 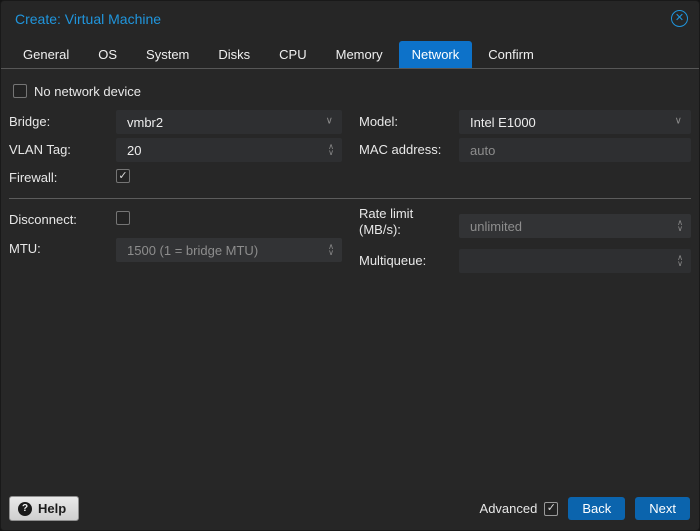 I want to click on close-glyph: ✕, so click(x=679, y=18).